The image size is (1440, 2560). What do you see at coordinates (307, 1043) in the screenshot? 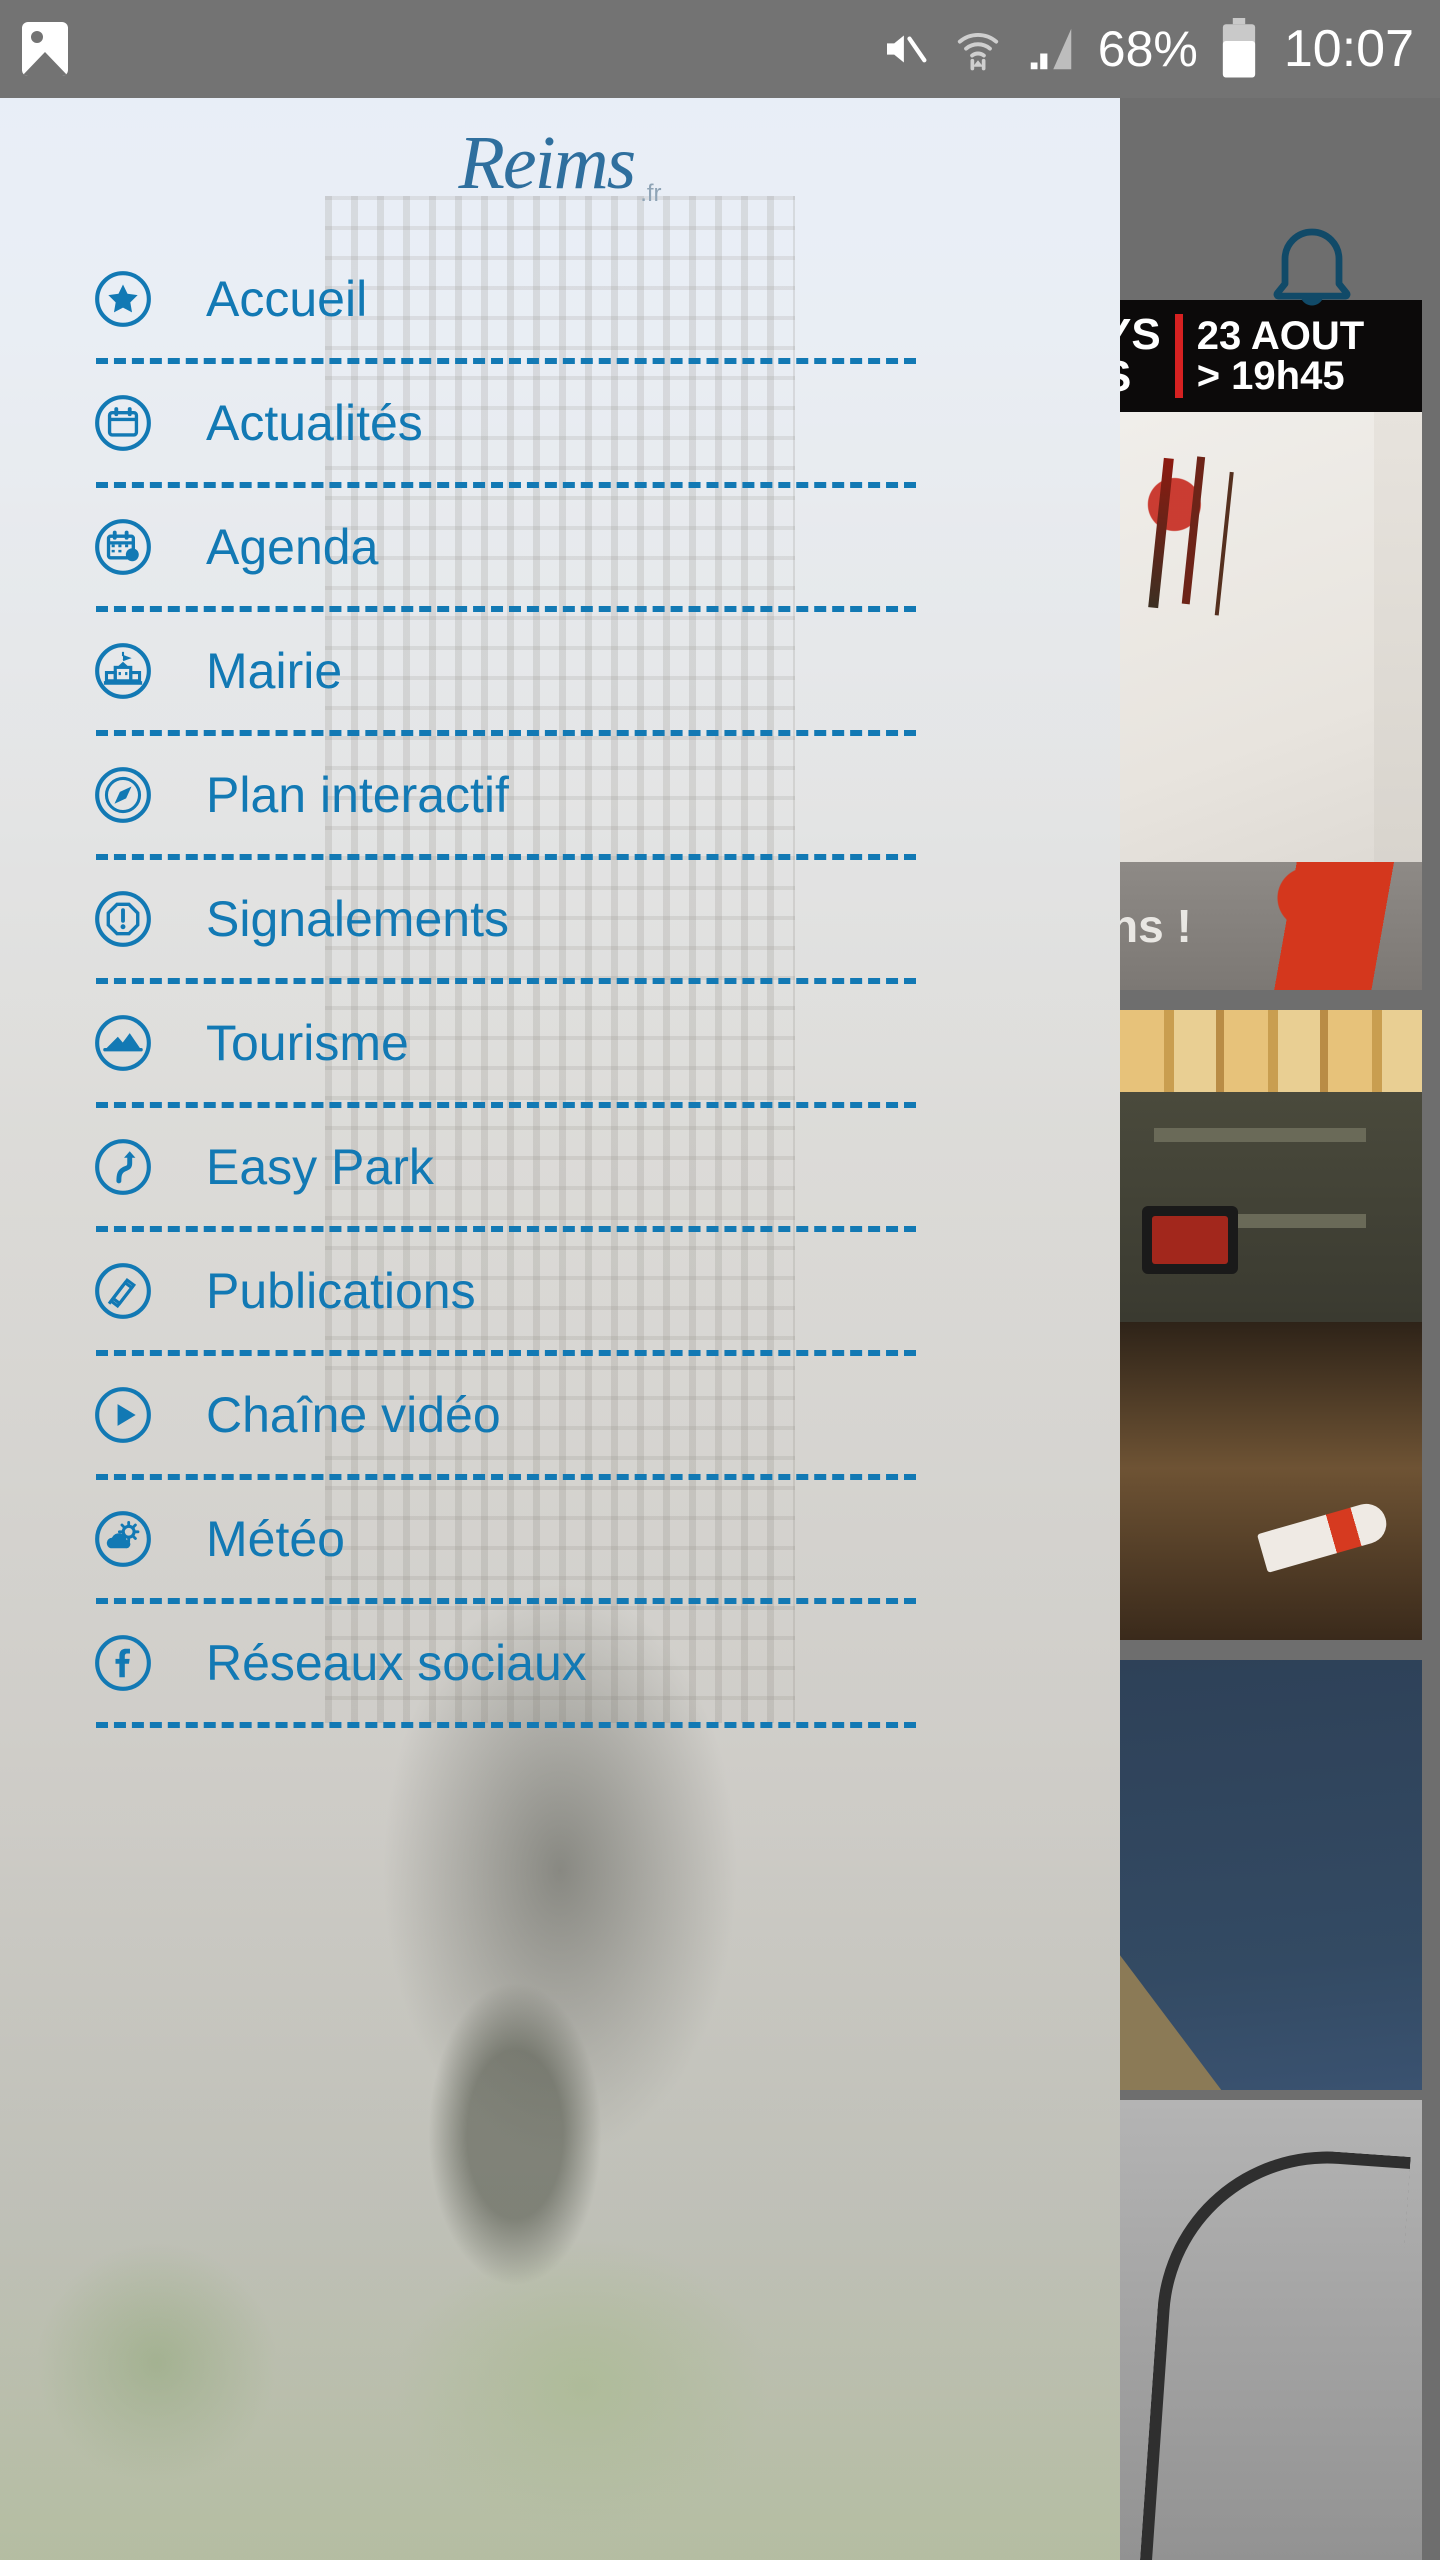
I see `menu-label: Tourisme` at bounding box center [307, 1043].